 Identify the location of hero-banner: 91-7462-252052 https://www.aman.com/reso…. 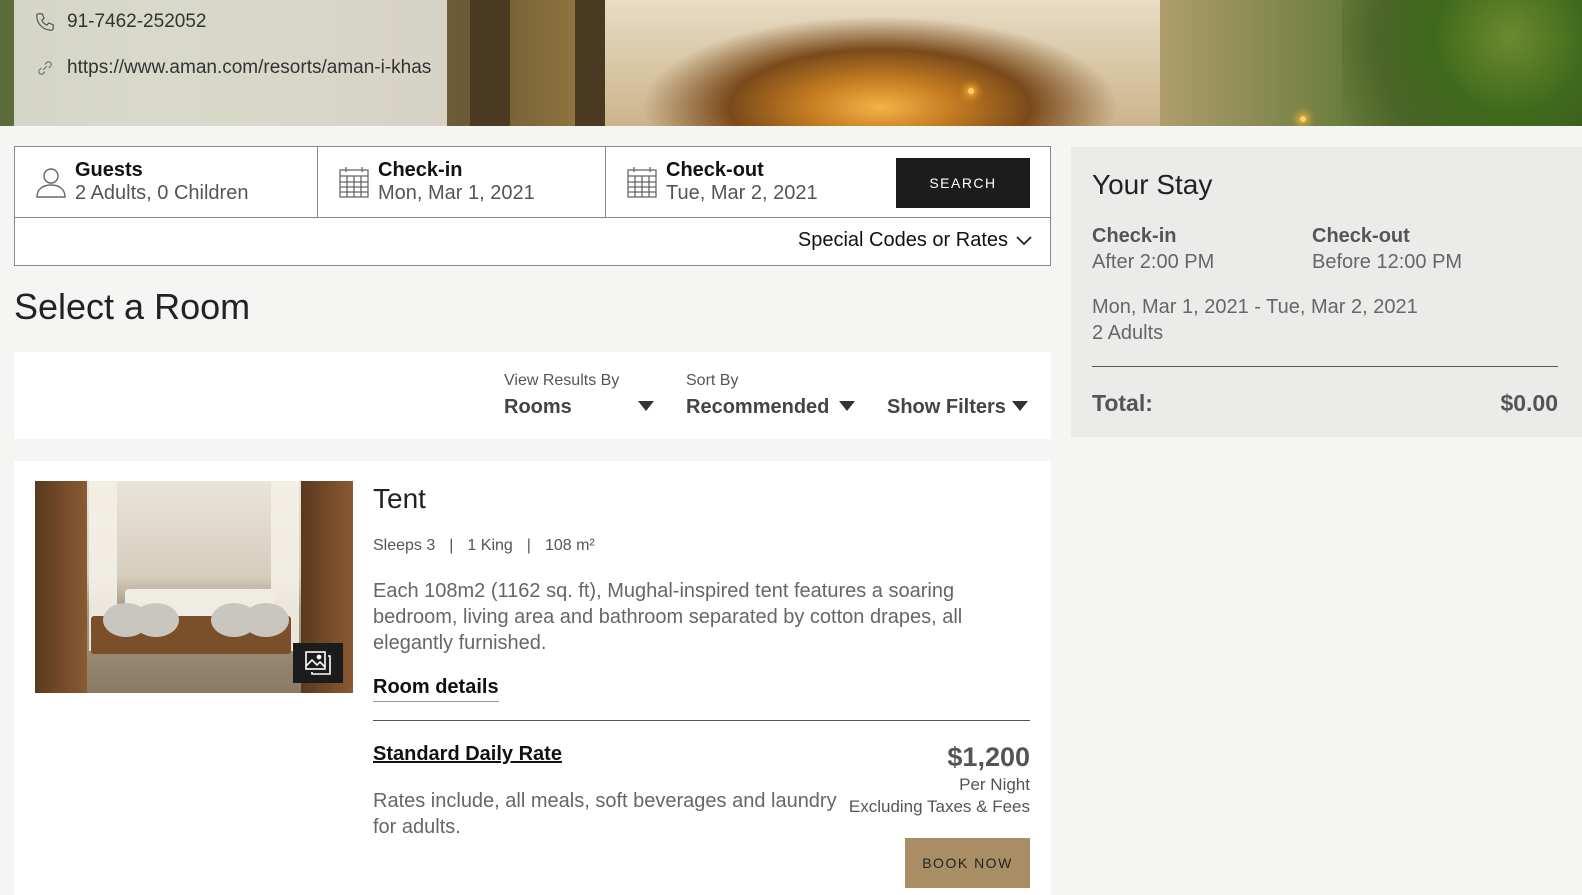
(791, 63).